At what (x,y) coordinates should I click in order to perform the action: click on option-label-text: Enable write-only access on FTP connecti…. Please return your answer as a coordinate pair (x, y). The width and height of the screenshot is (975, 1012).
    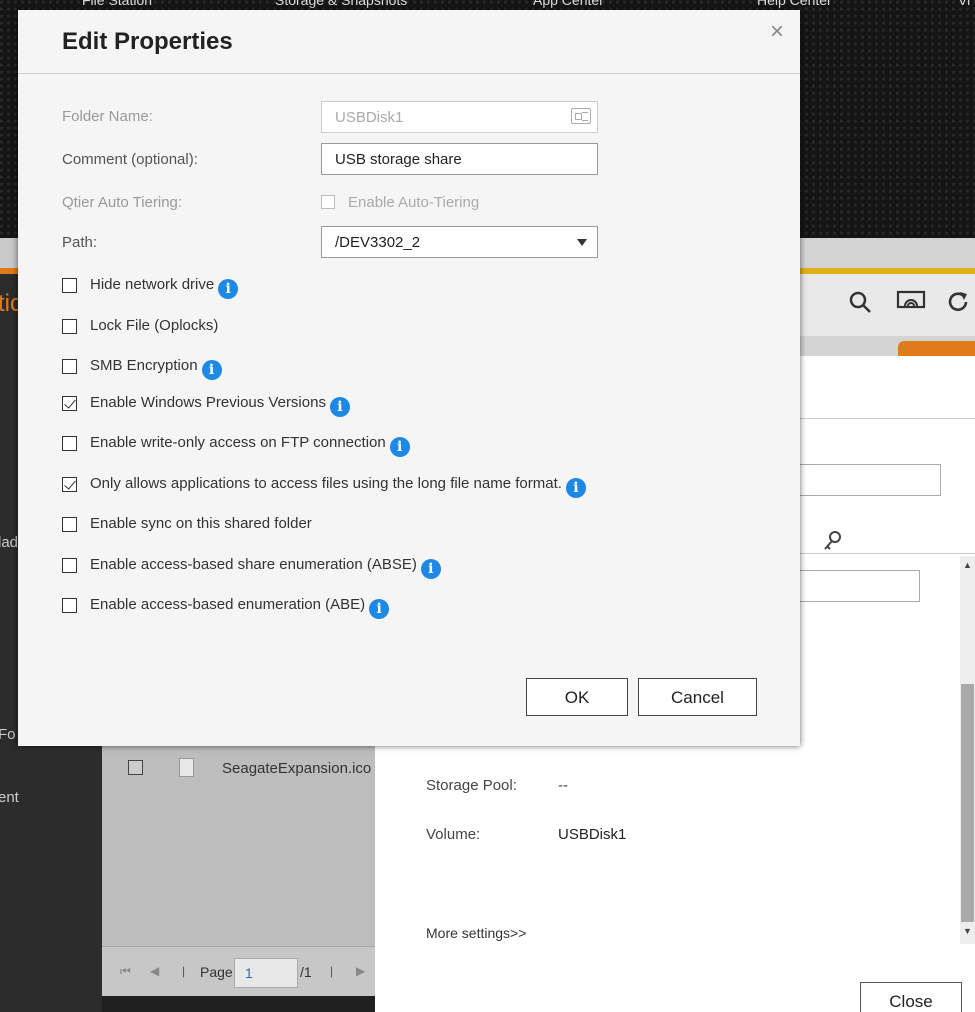
    Looking at the image, I should click on (238, 442).